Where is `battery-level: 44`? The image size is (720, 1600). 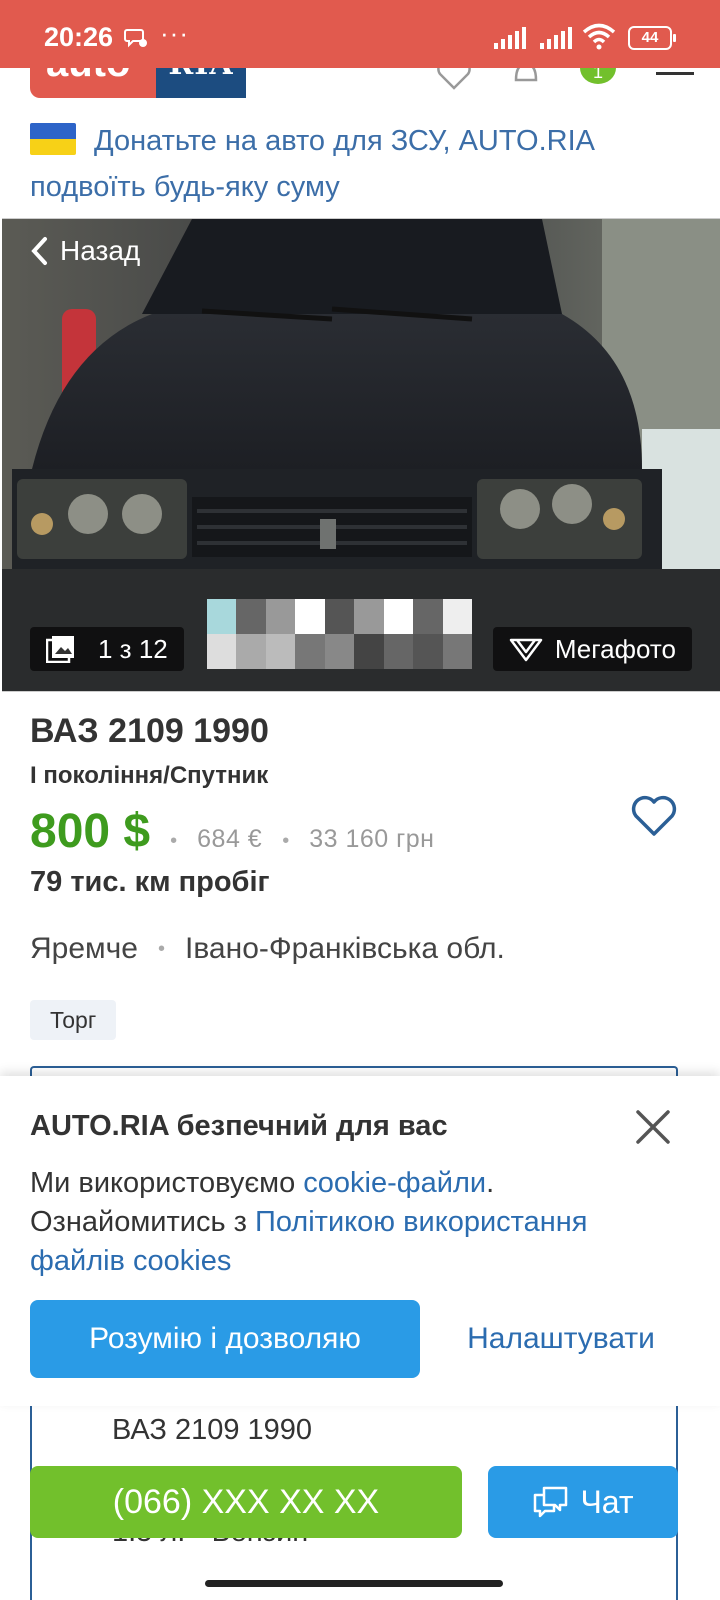 battery-level: 44 is located at coordinates (650, 37).